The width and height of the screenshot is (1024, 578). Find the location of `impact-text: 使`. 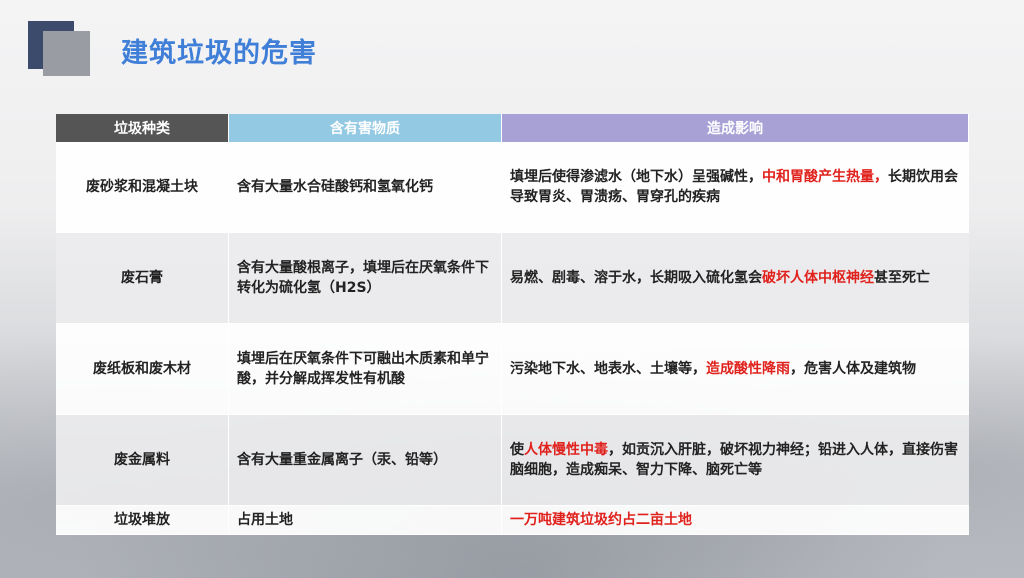

impact-text: 使 is located at coordinates (517, 450).